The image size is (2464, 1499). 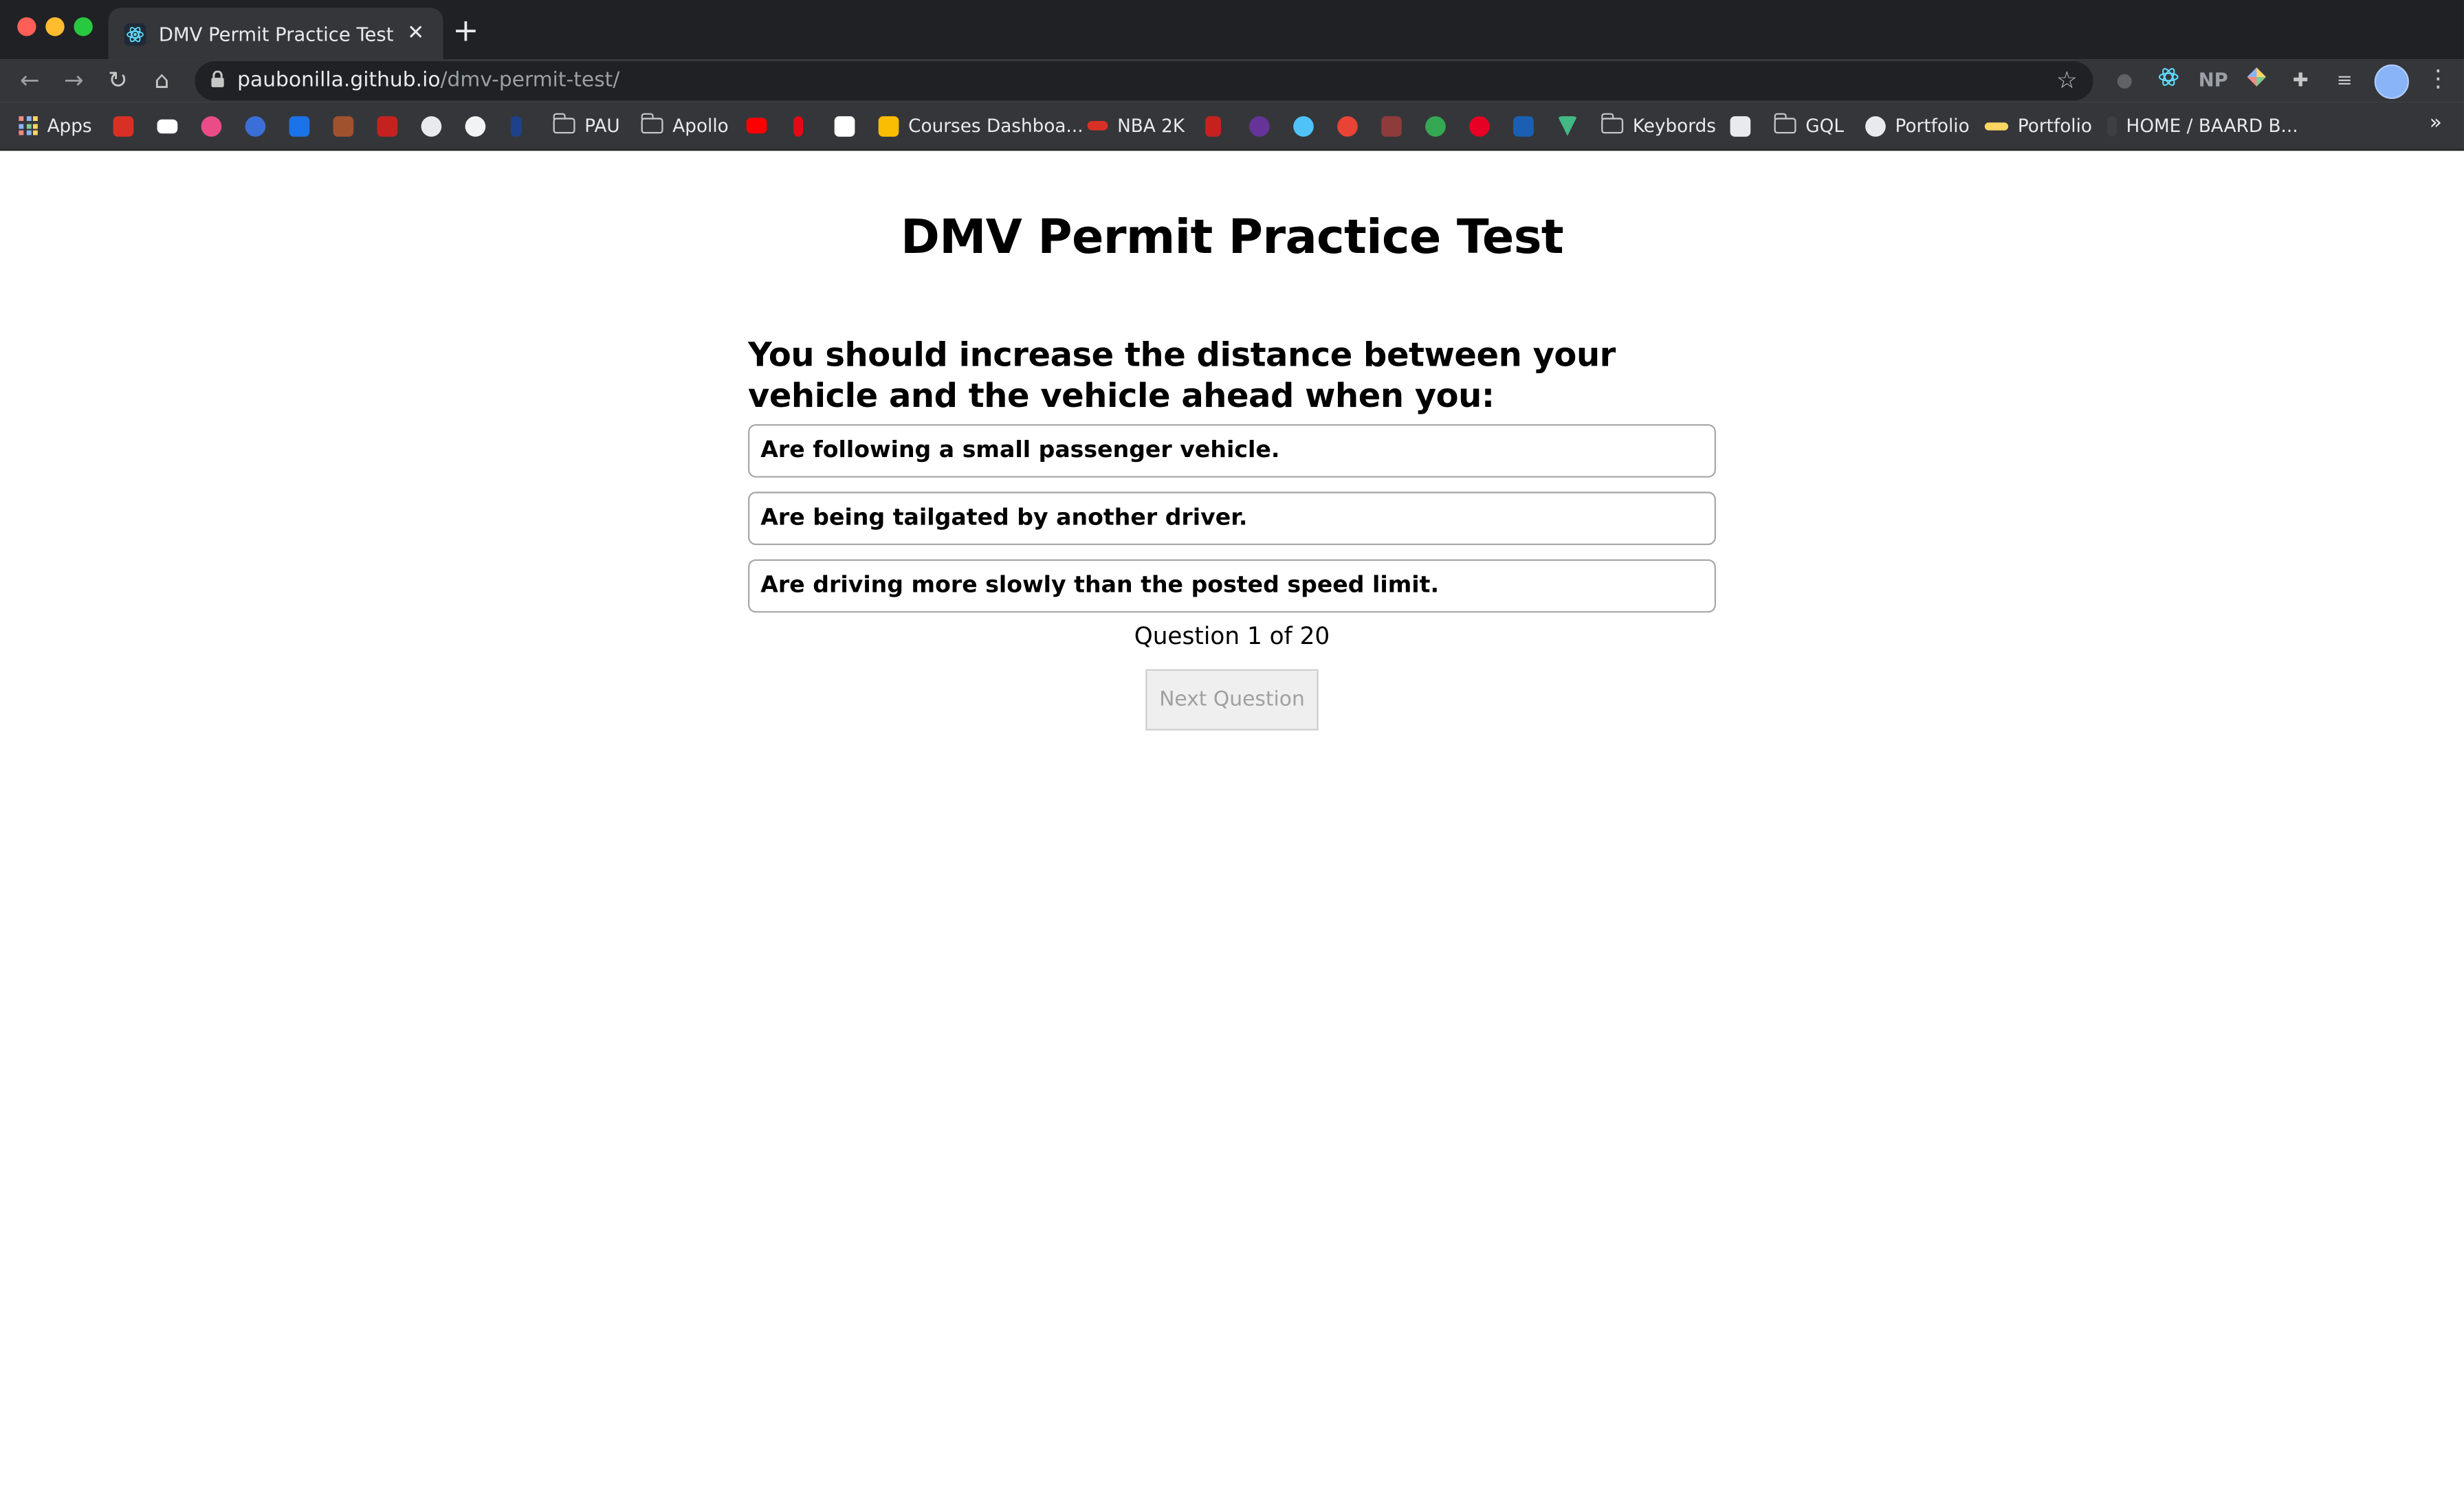 What do you see at coordinates (1259, 126) in the screenshot?
I see `bookmark-gatsby-icon` at bounding box center [1259, 126].